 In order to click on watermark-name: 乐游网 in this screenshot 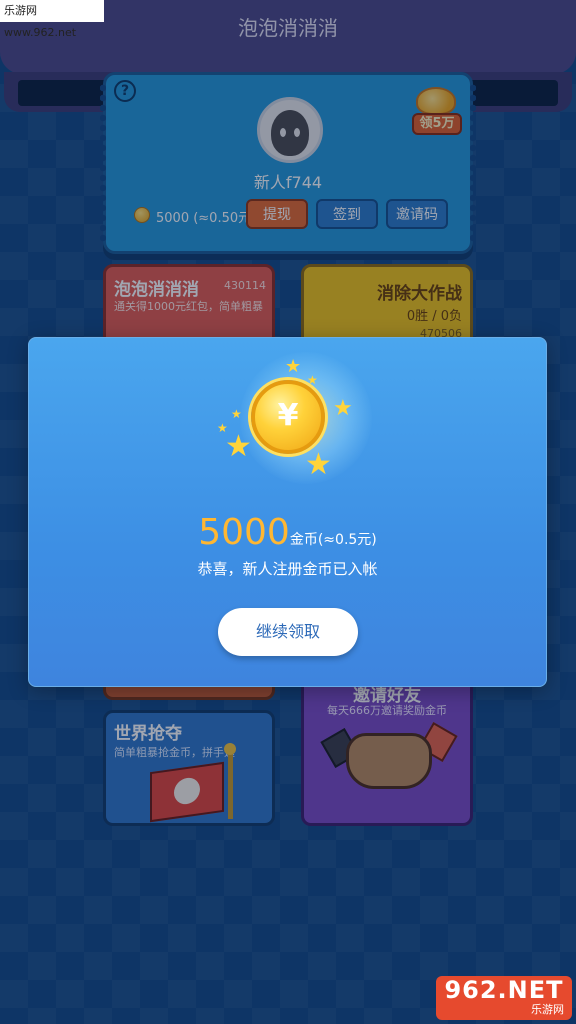, I will do `click(547, 1009)`.